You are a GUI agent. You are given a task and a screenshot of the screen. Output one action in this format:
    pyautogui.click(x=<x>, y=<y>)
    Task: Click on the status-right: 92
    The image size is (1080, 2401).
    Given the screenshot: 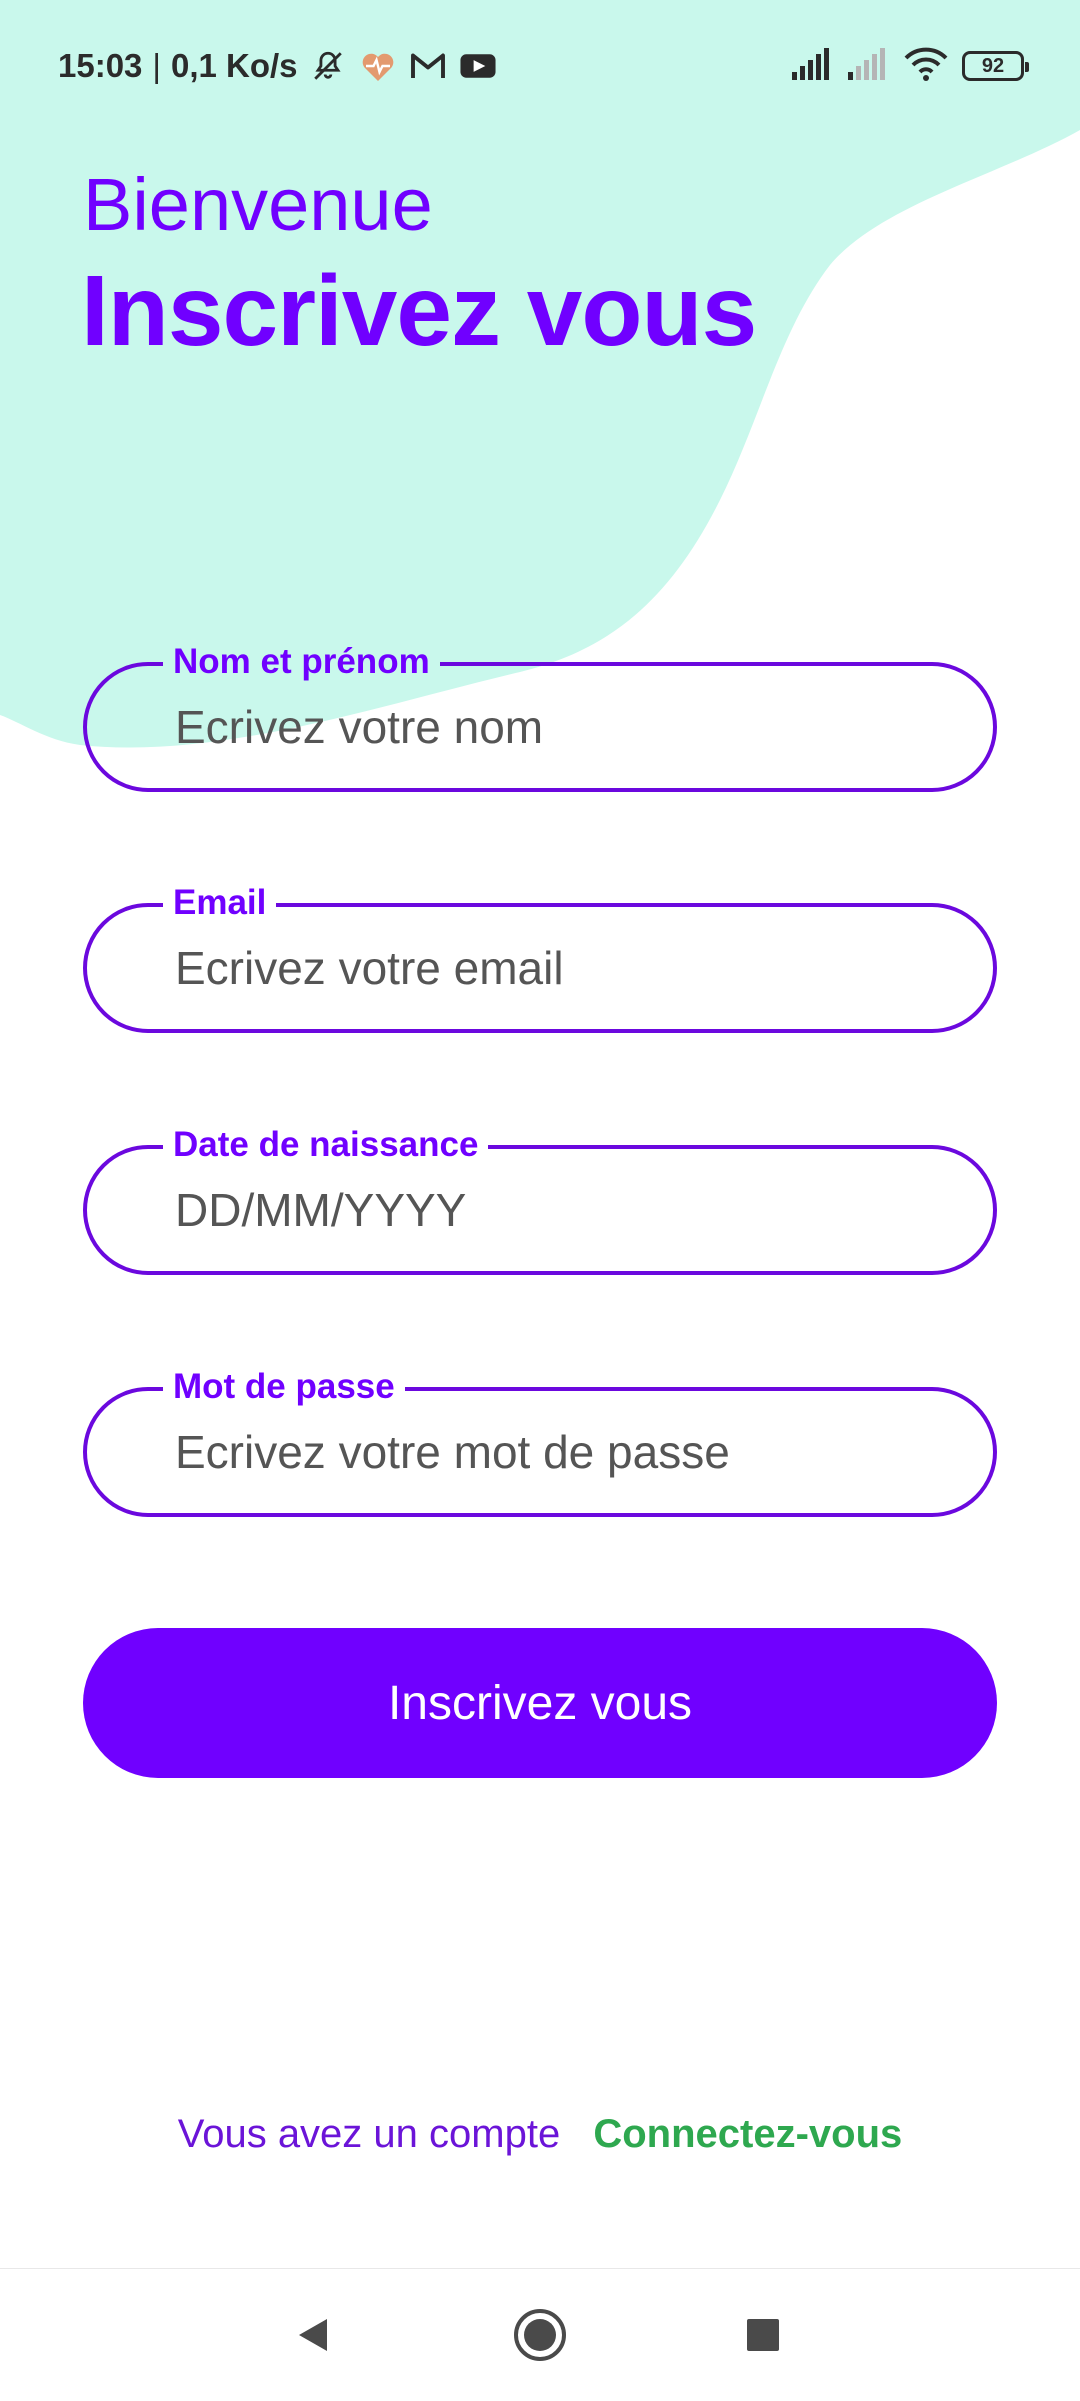 What is the action you would take?
    pyautogui.click(x=910, y=66)
    